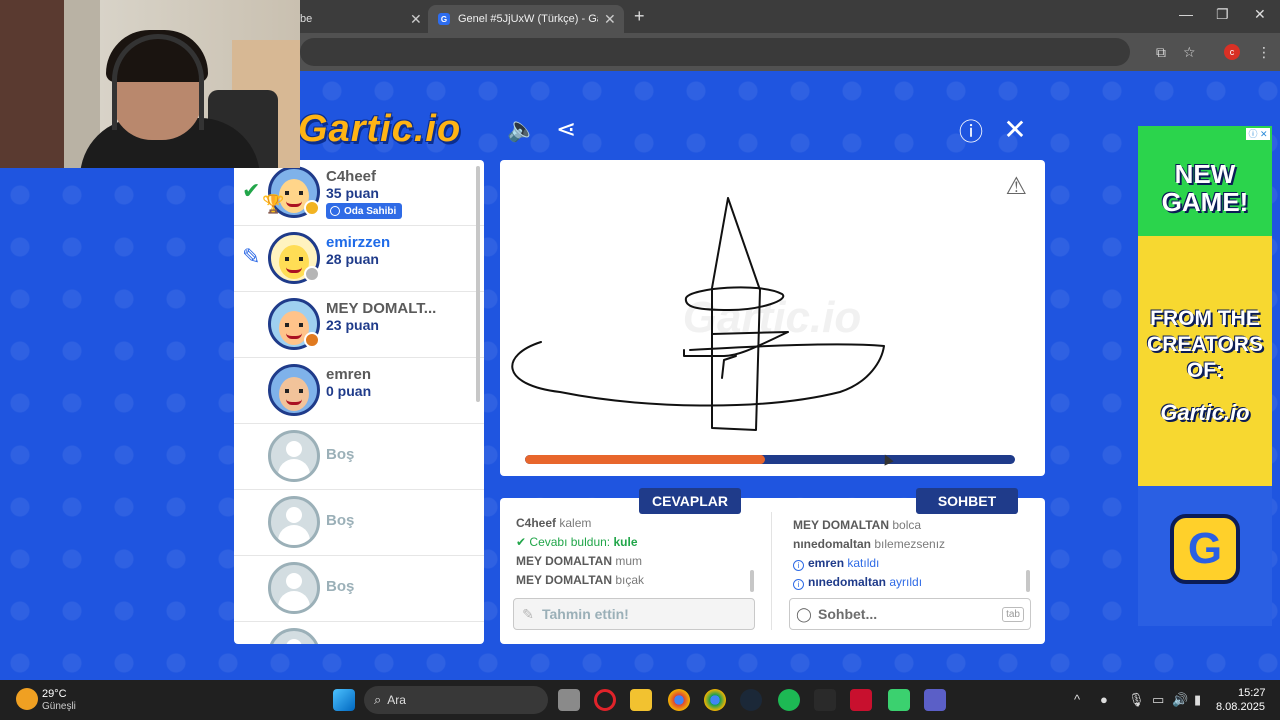 This screenshot has width=1280, height=720. I want to click on round-timer-bar, so click(770, 459).